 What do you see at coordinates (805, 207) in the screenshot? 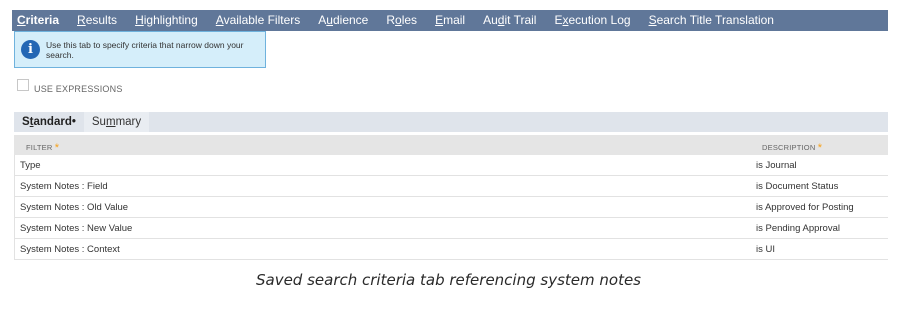
I see `description-cell: is Approved for Posting` at bounding box center [805, 207].